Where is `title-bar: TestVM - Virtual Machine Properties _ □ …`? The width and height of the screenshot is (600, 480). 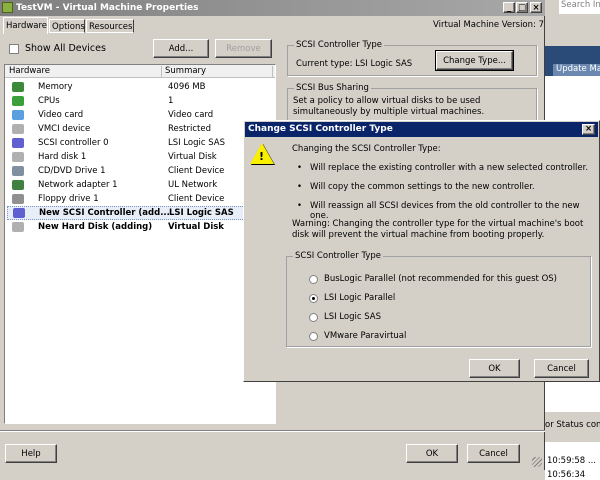 title-bar: TestVM - Virtual Machine Properties _ □ … is located at coordinates (272, 8).